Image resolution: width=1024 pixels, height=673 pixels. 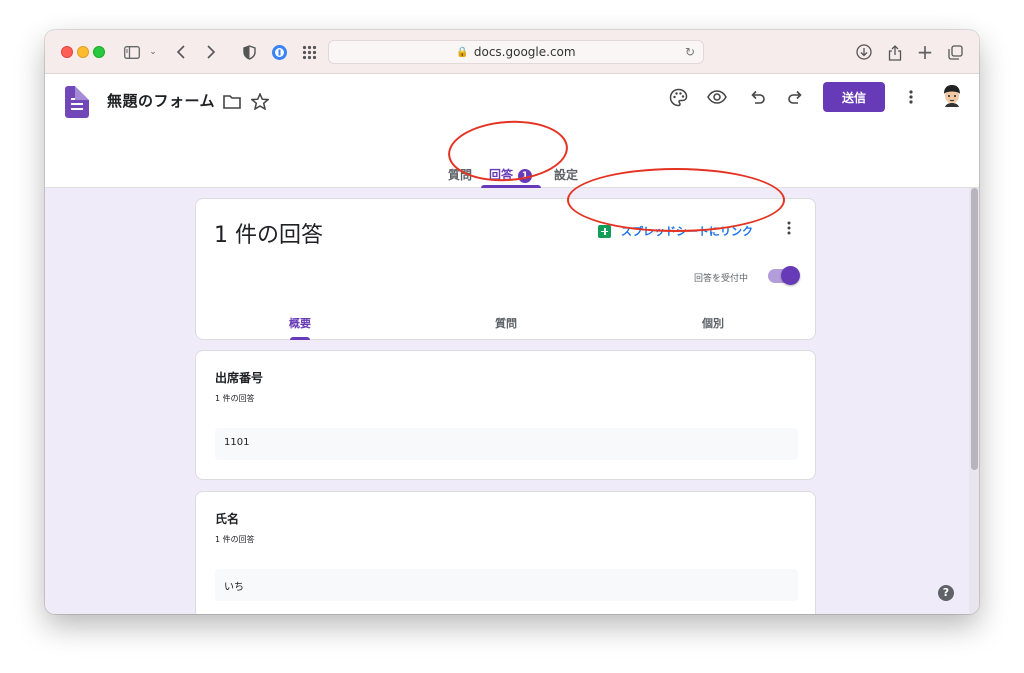 What do you see at coordinates (505, 269) in the screenshot?
I see `responses-summary-card: 1 件の回答 スプレッドシートにリンク 回答を受付中 概要 質問 個別` at bounding box center [505, 269].